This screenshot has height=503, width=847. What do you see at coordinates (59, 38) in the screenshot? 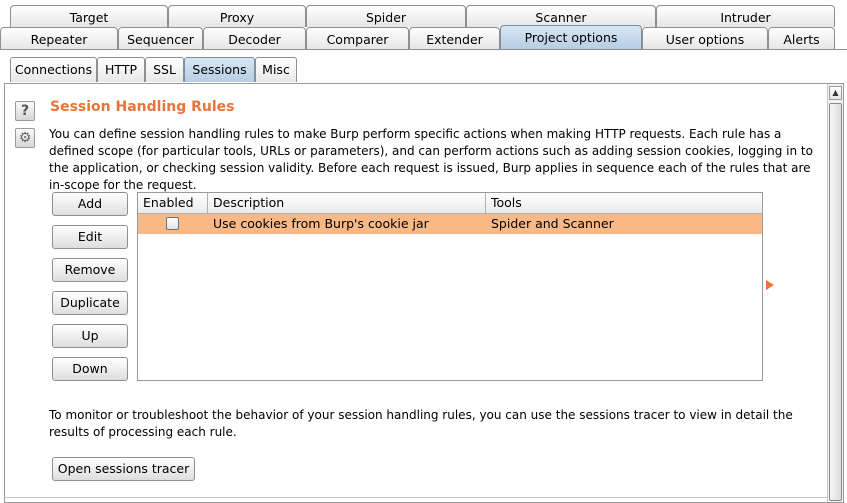
I see `tab-repeater: Repeater` at bounding box center [59, 38].